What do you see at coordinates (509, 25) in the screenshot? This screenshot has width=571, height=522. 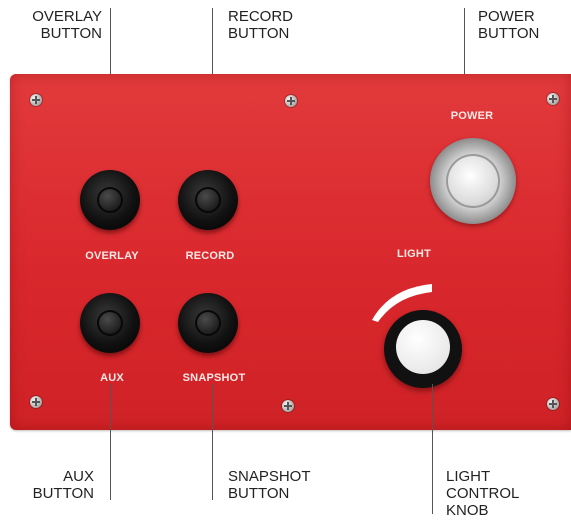 I see `power-button-callout: POWER BUTTON` at bounding box center [509, 25].